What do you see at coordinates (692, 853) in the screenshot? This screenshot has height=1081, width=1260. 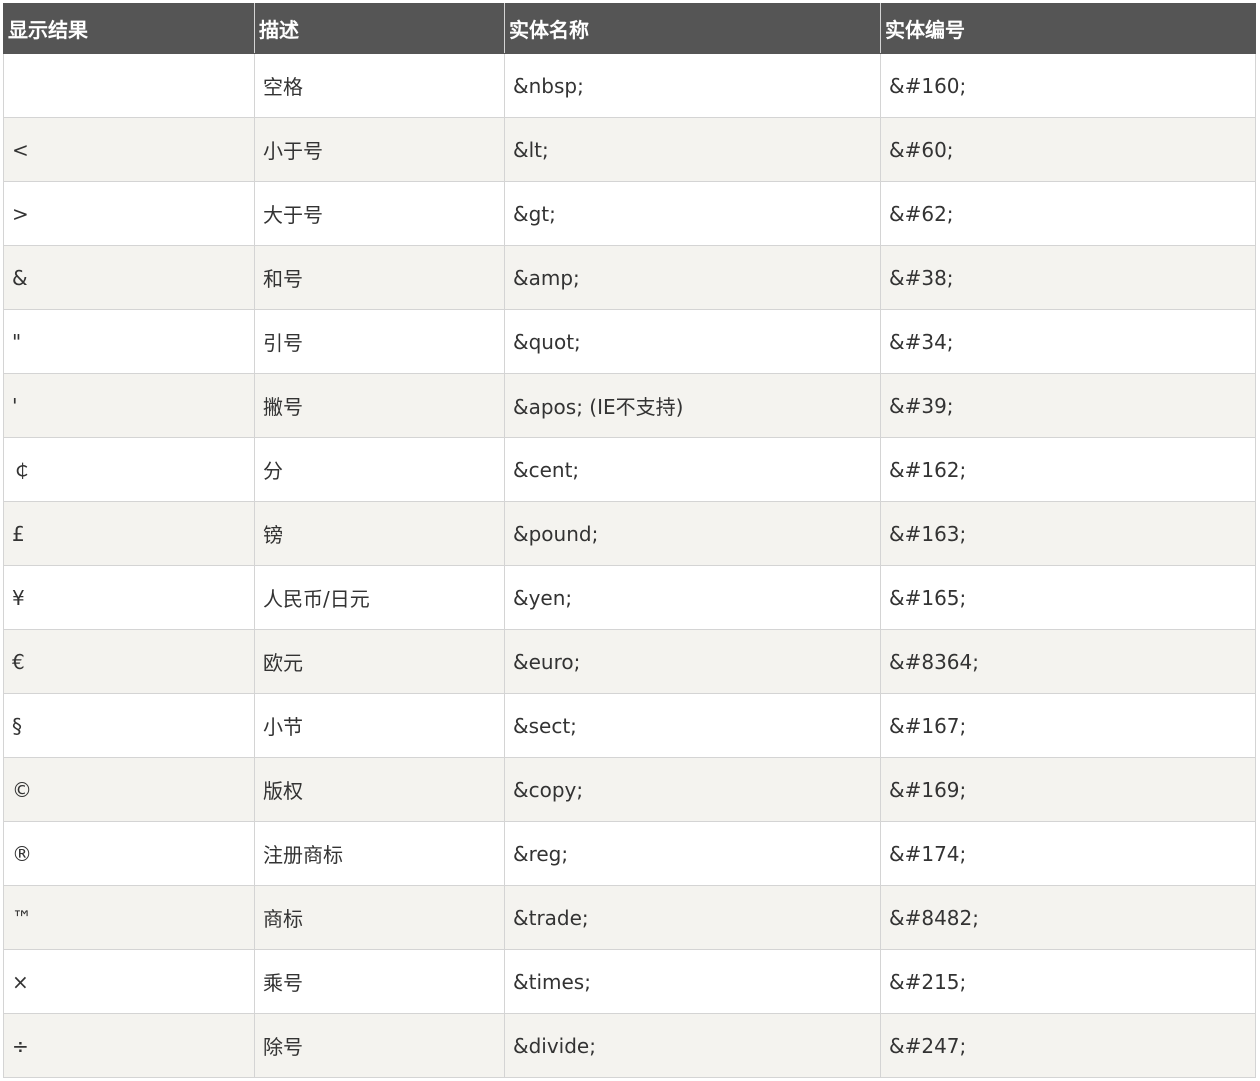 I see `cell-entity-name: &reg;` at bounding box center [692, 853].